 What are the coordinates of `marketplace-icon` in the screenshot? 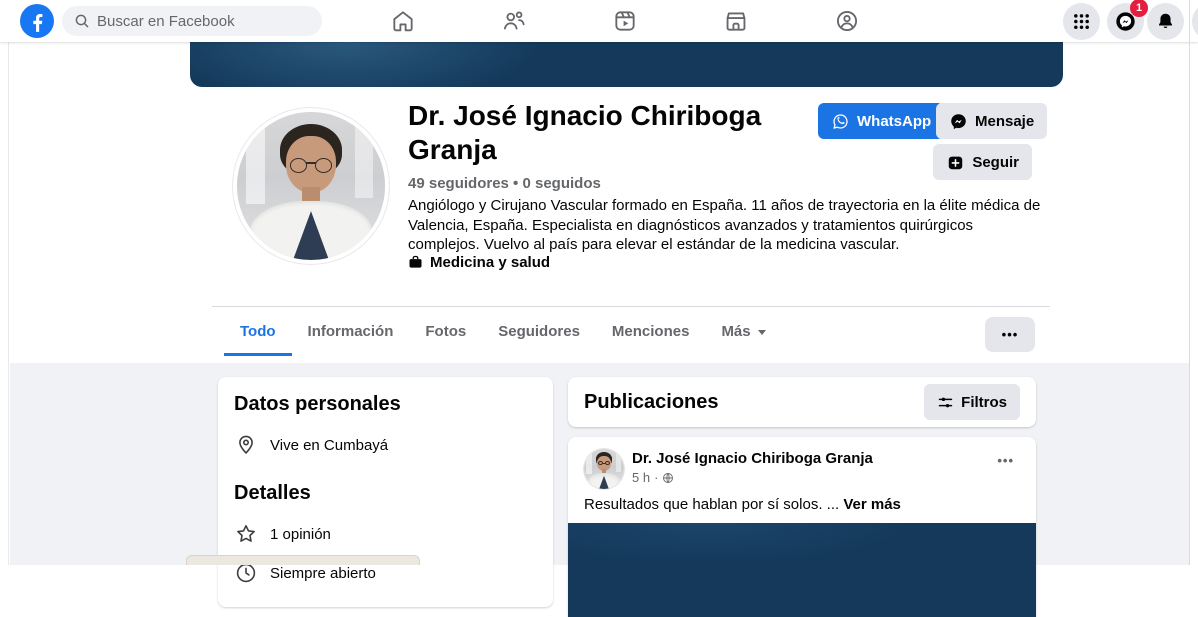 It's located at (736, 21).